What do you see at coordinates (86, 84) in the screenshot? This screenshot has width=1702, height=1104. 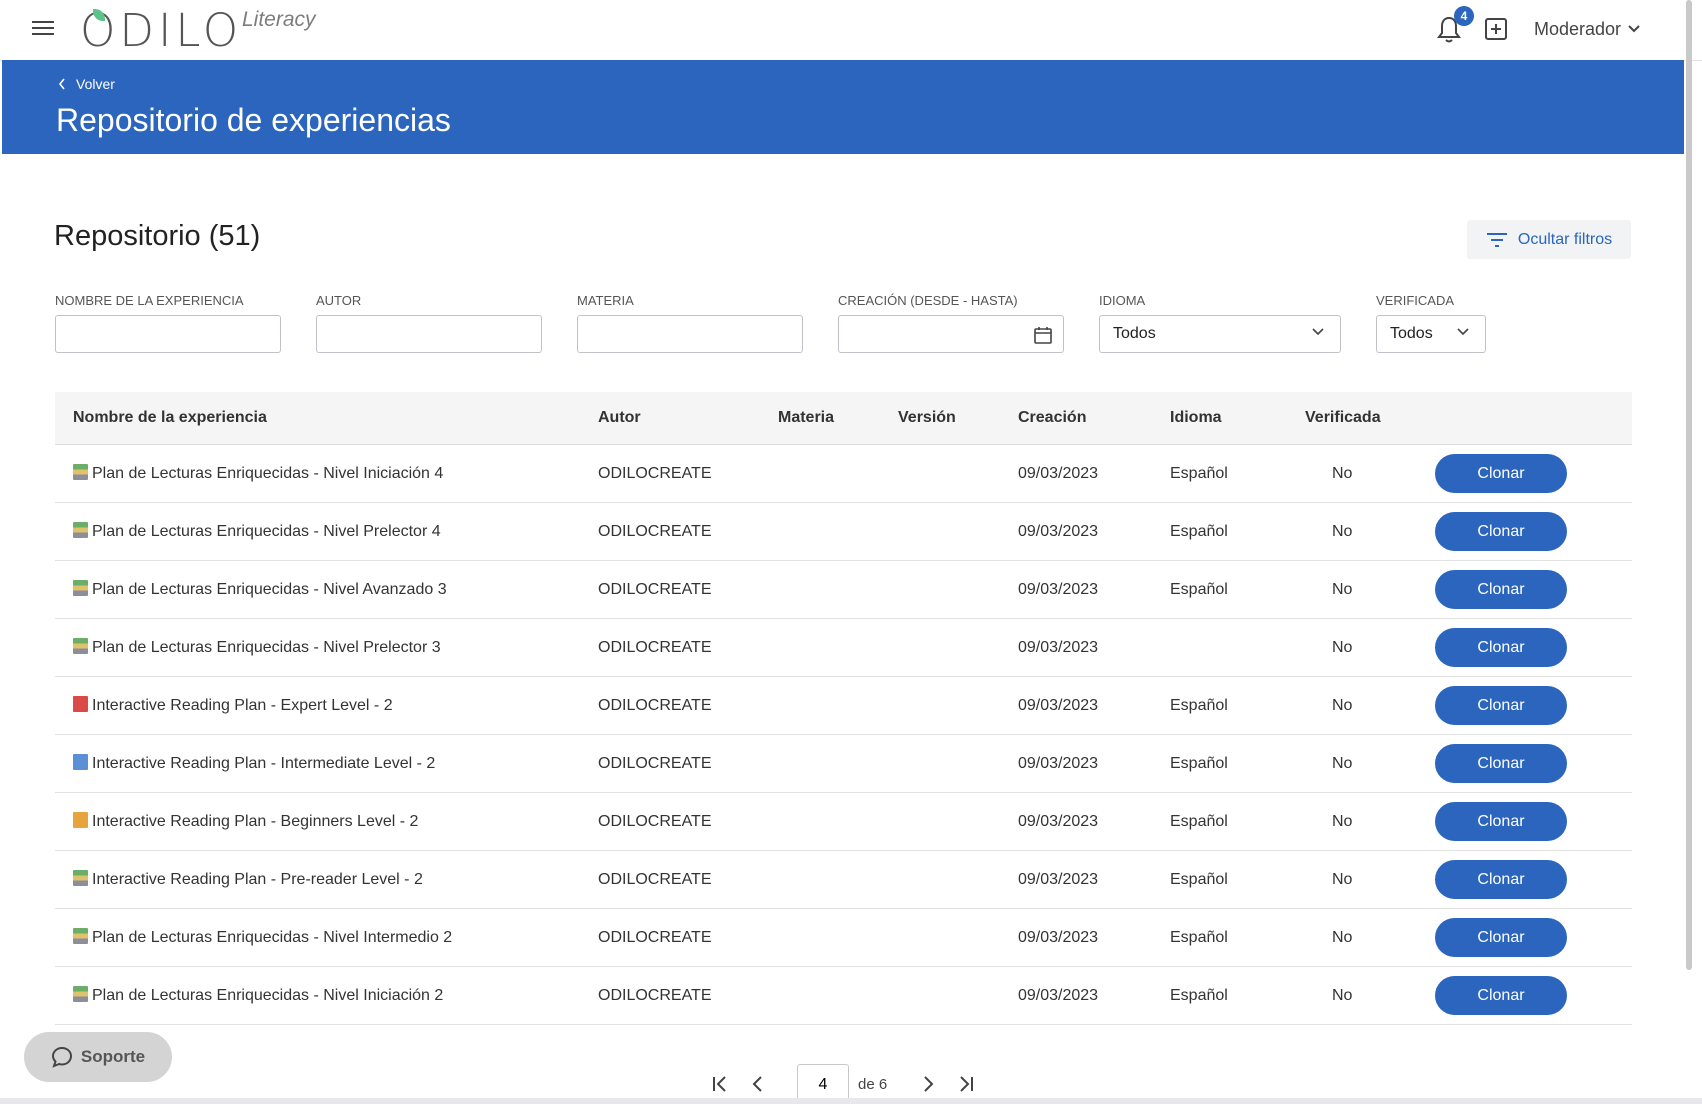 I see `back-link: Volver` at bounding box center [86, 84].